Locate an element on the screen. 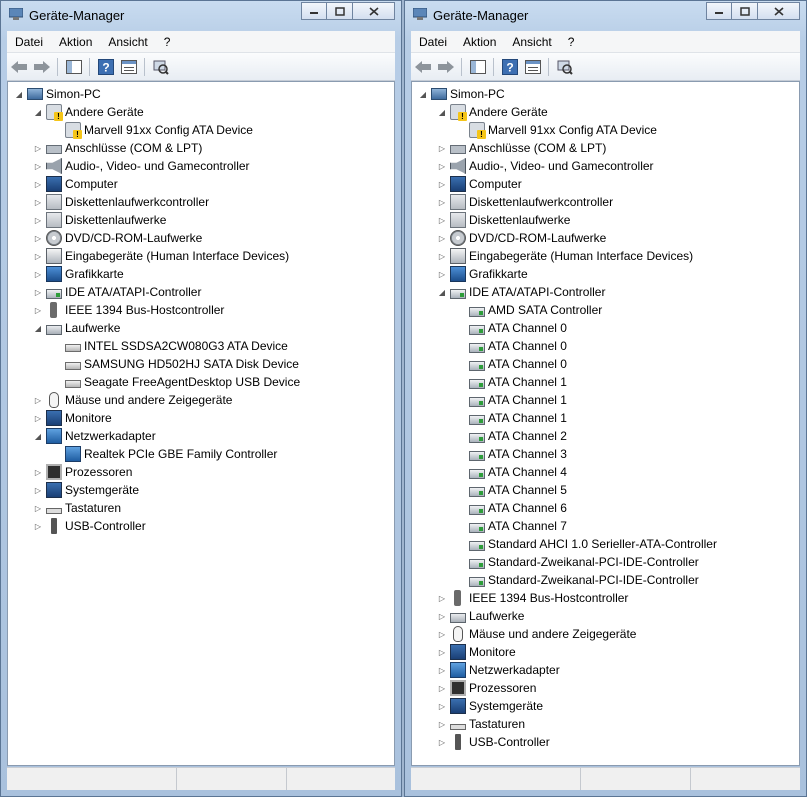  tree-item: ▷ Anschlüsse (COM & LPT) is located at coordinates (521, 148).